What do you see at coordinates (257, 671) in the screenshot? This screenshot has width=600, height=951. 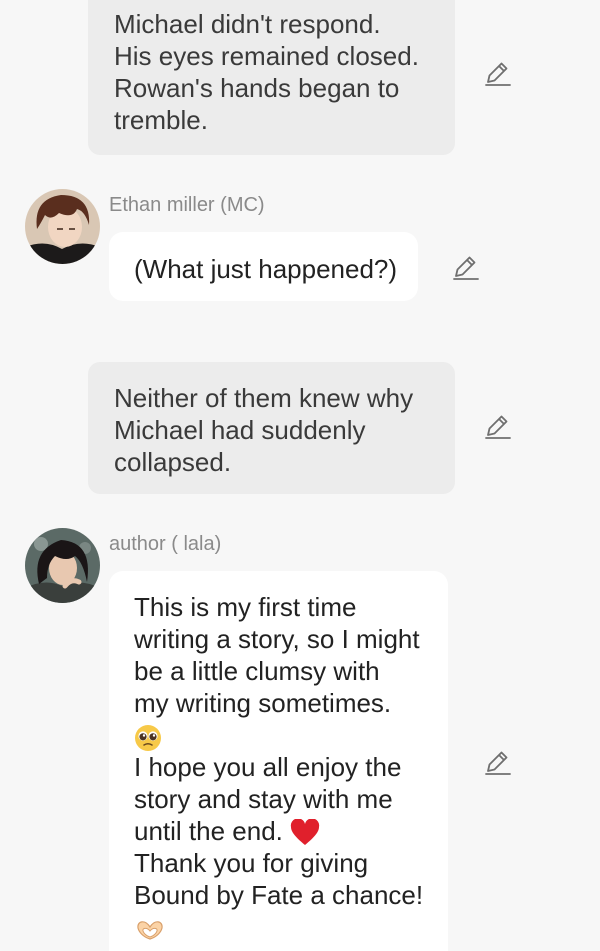 I see `message-line: be a little clumsy with` at bounding box center [257, 671].